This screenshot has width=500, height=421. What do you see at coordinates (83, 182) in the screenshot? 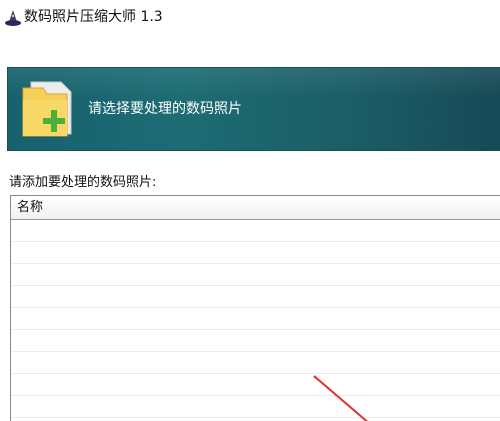
I see `add-photos-label: 请添加要处理的数码照片:` at bounding box center [83, 182].